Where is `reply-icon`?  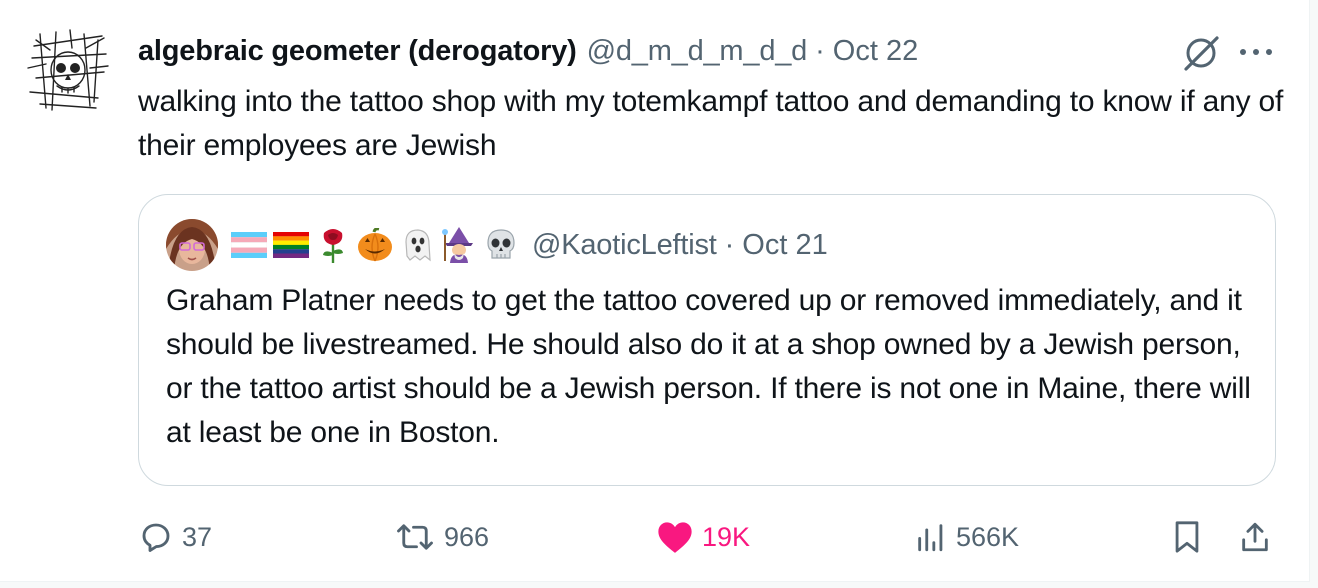 reply-icon is located at coordinates (156, 537).